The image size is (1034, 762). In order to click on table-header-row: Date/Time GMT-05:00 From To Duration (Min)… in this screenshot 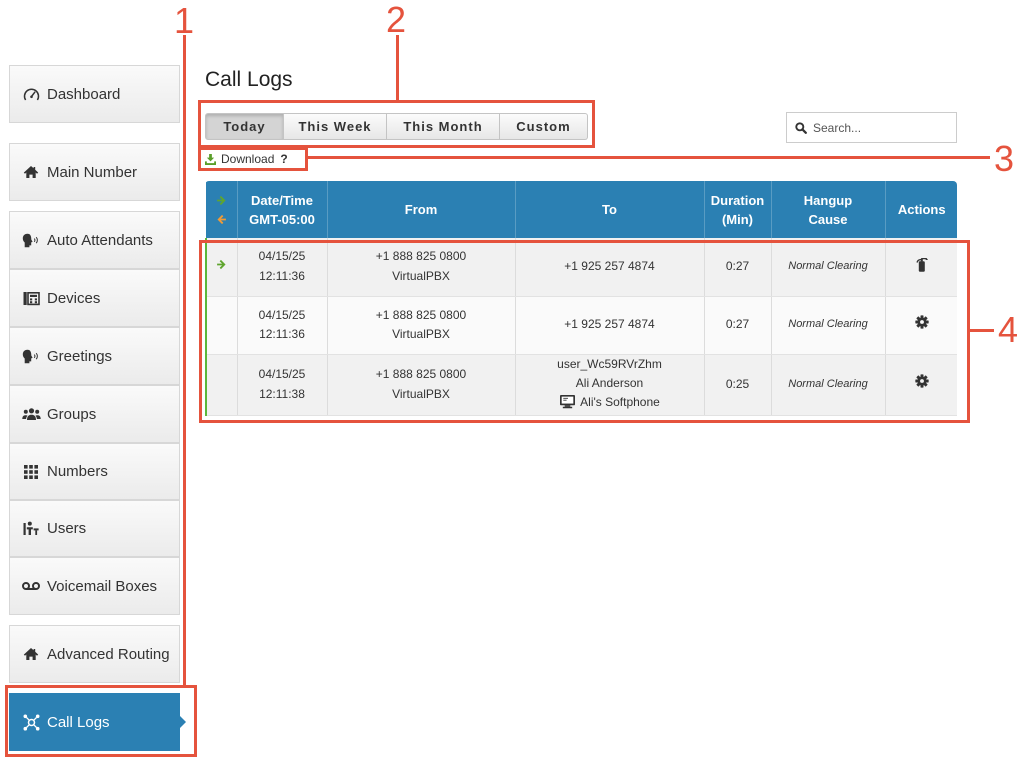, I will do `click(581, 209)`.